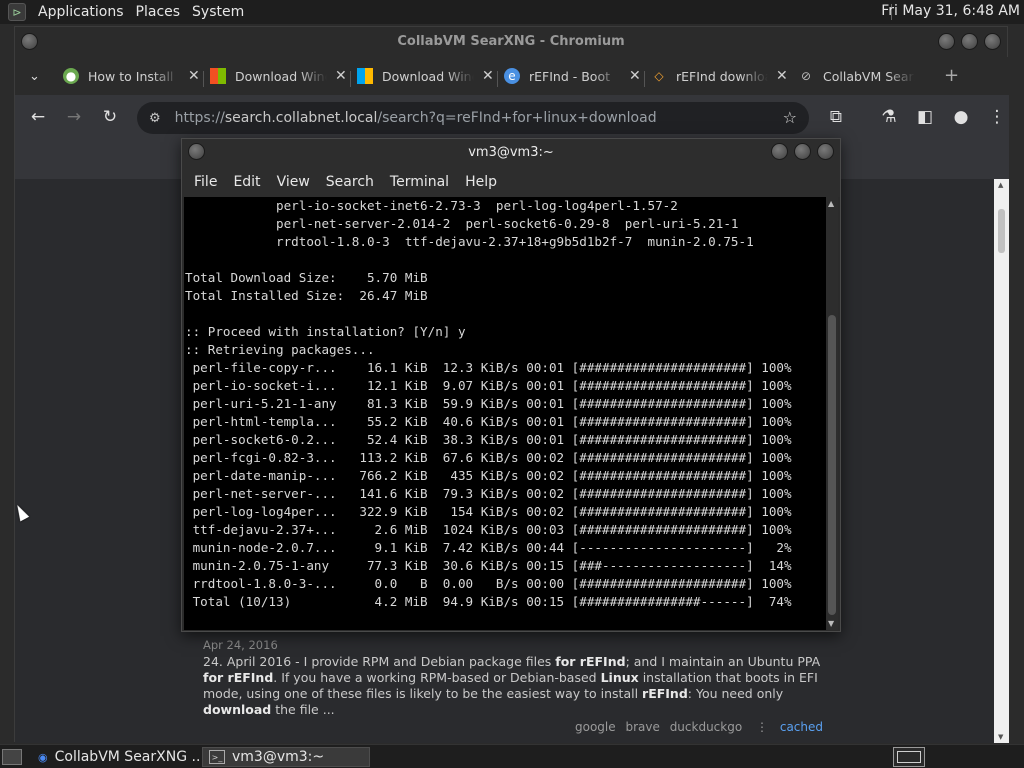 This screenshot has width=1024, height=768. Describe the element at coordinates (889, 117) in the screenshot. I see `labs-flask-icon: ⚗` at that location.